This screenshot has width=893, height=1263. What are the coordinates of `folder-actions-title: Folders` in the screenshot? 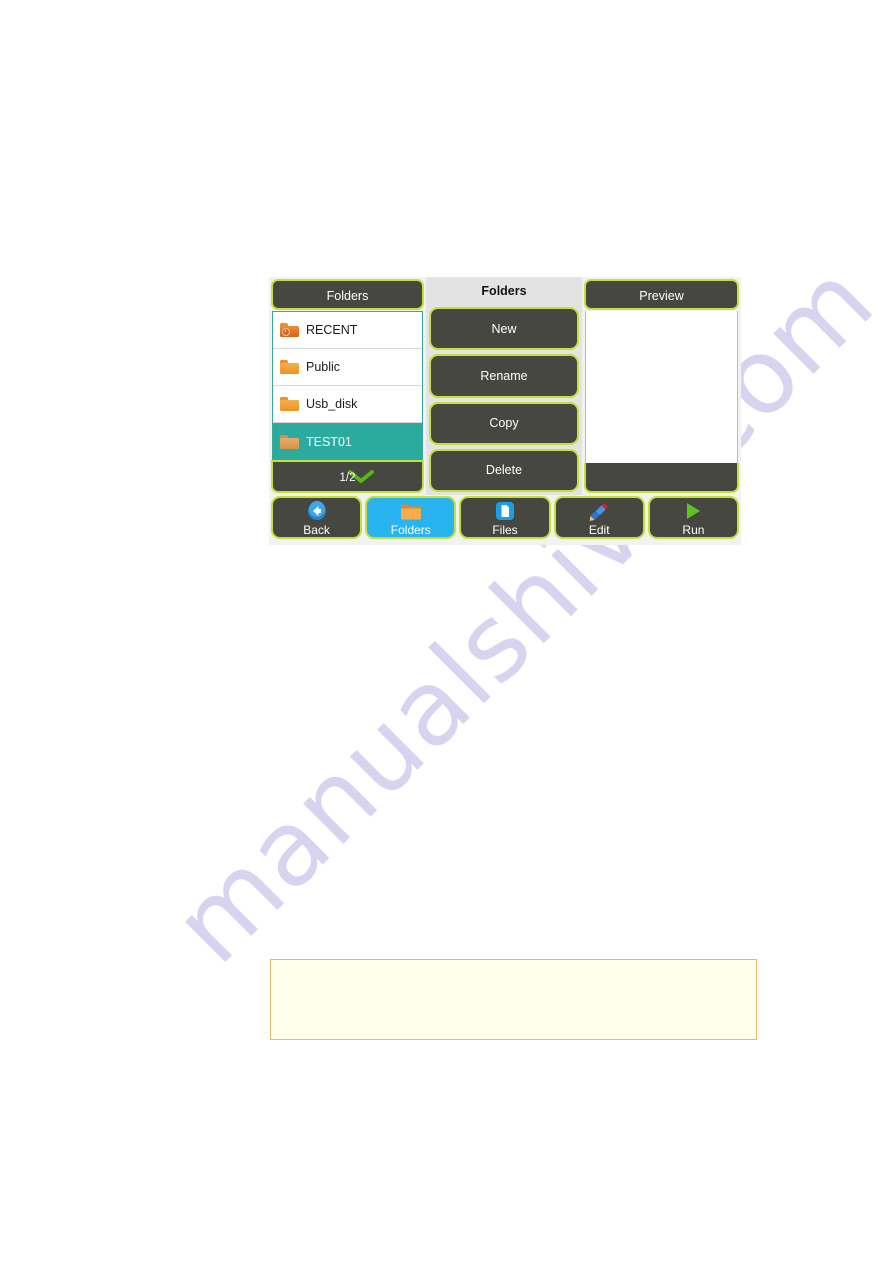 It's located at (504, 291).